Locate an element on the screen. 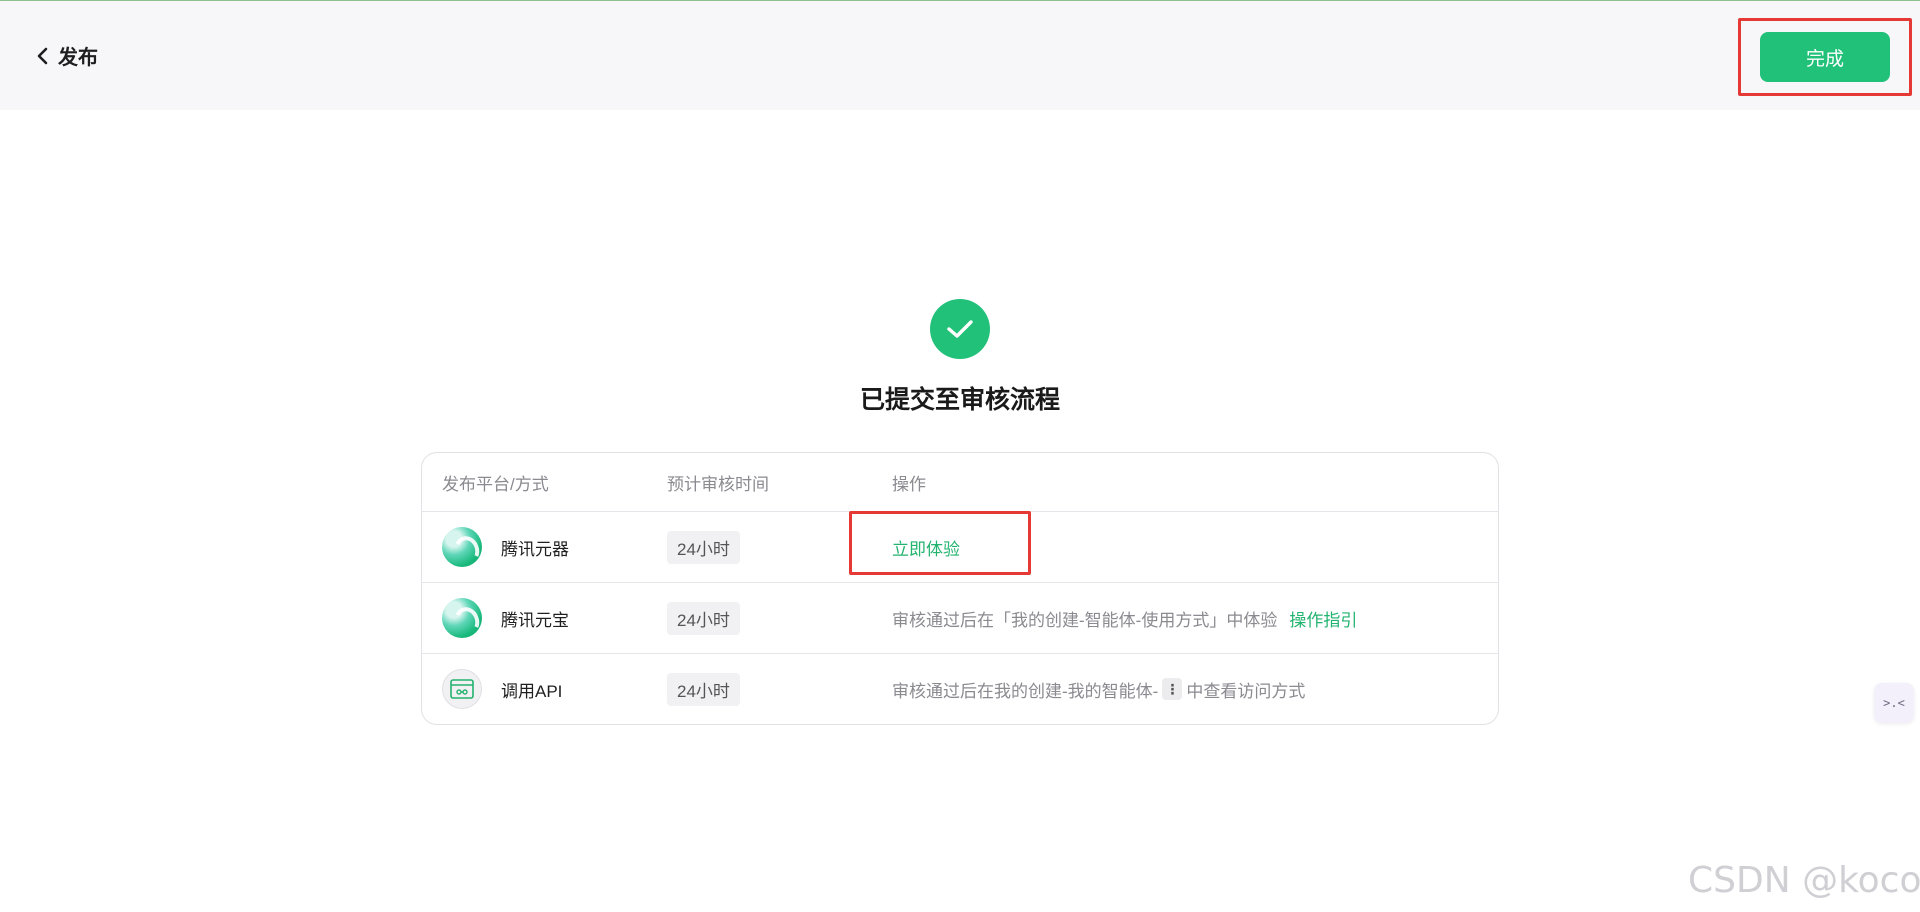  done-button-highlight-box is located at coordinates (1825, 57).